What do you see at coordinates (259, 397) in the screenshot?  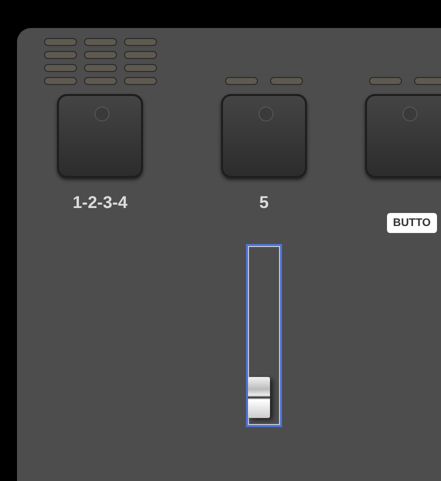 I see `fader-thumb` at bounding box center [259, 397].